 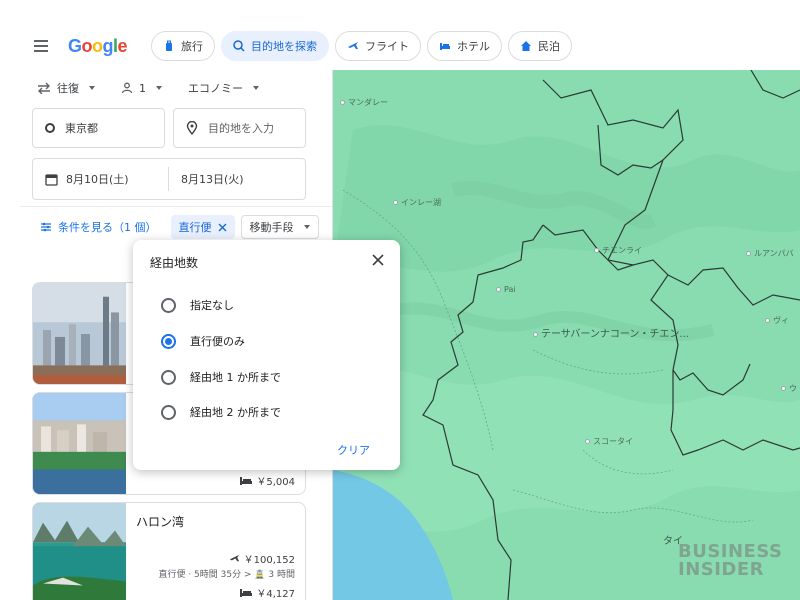 I want to click on map-label: Pai, so click(x=506, y=289).